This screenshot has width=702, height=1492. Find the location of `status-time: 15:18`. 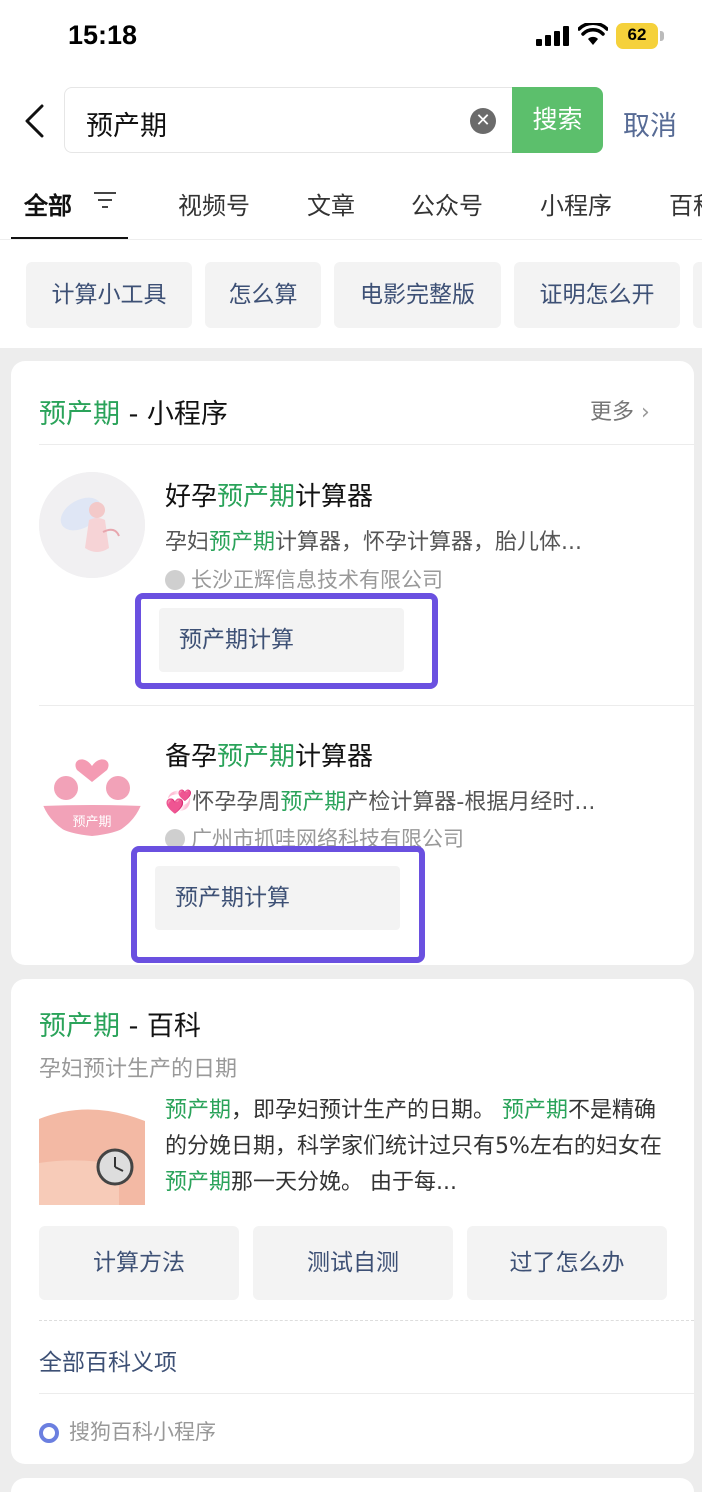

status-time: 15:18 is located at coordinates (103, 35).